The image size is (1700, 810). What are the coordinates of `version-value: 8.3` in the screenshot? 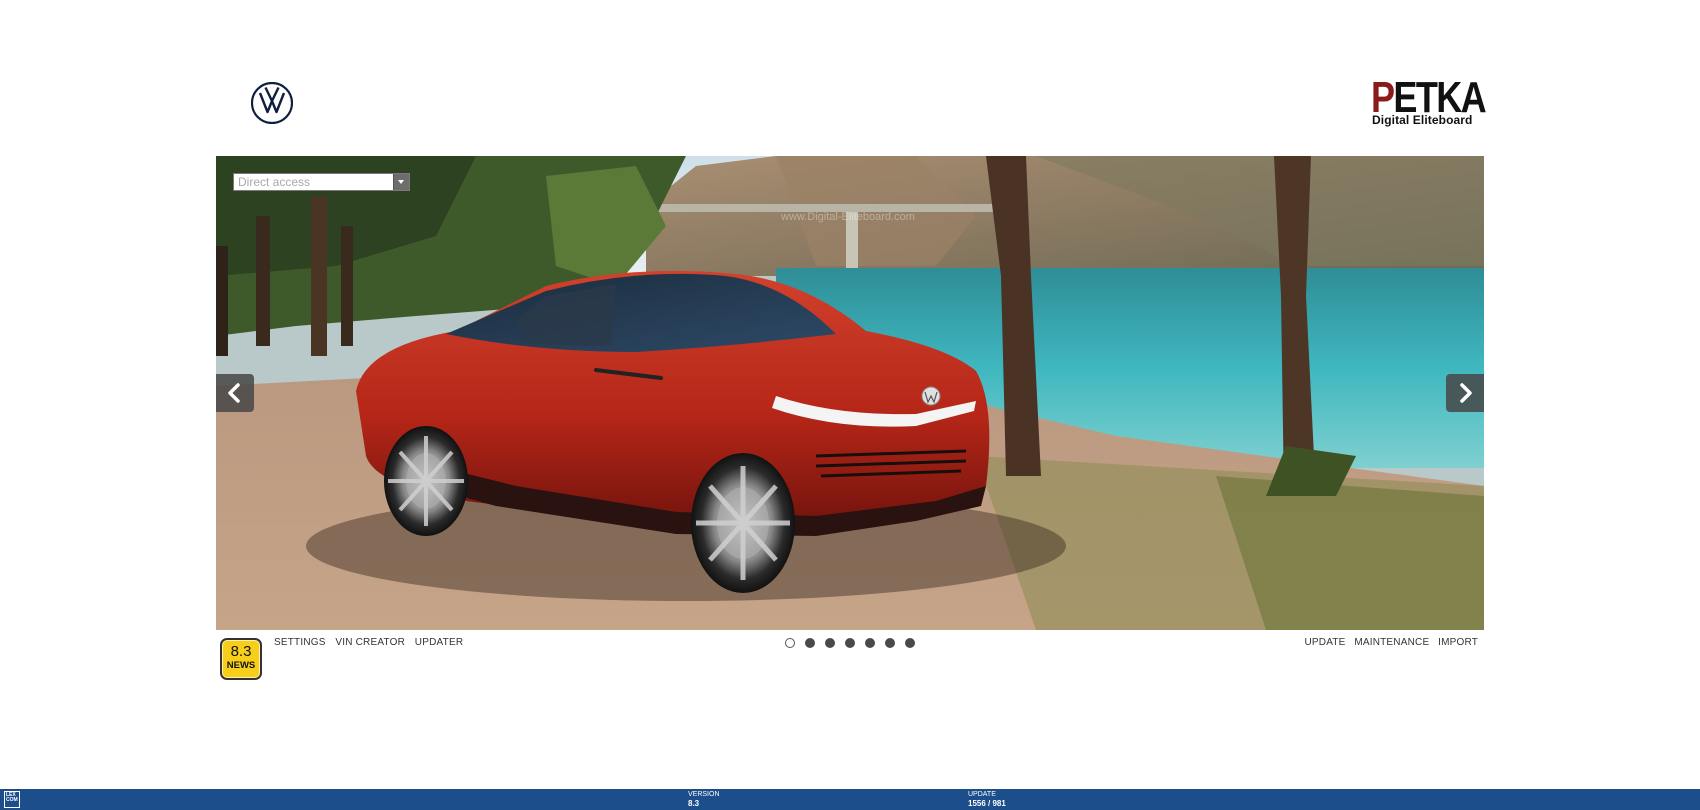 It's located at (694, 803).